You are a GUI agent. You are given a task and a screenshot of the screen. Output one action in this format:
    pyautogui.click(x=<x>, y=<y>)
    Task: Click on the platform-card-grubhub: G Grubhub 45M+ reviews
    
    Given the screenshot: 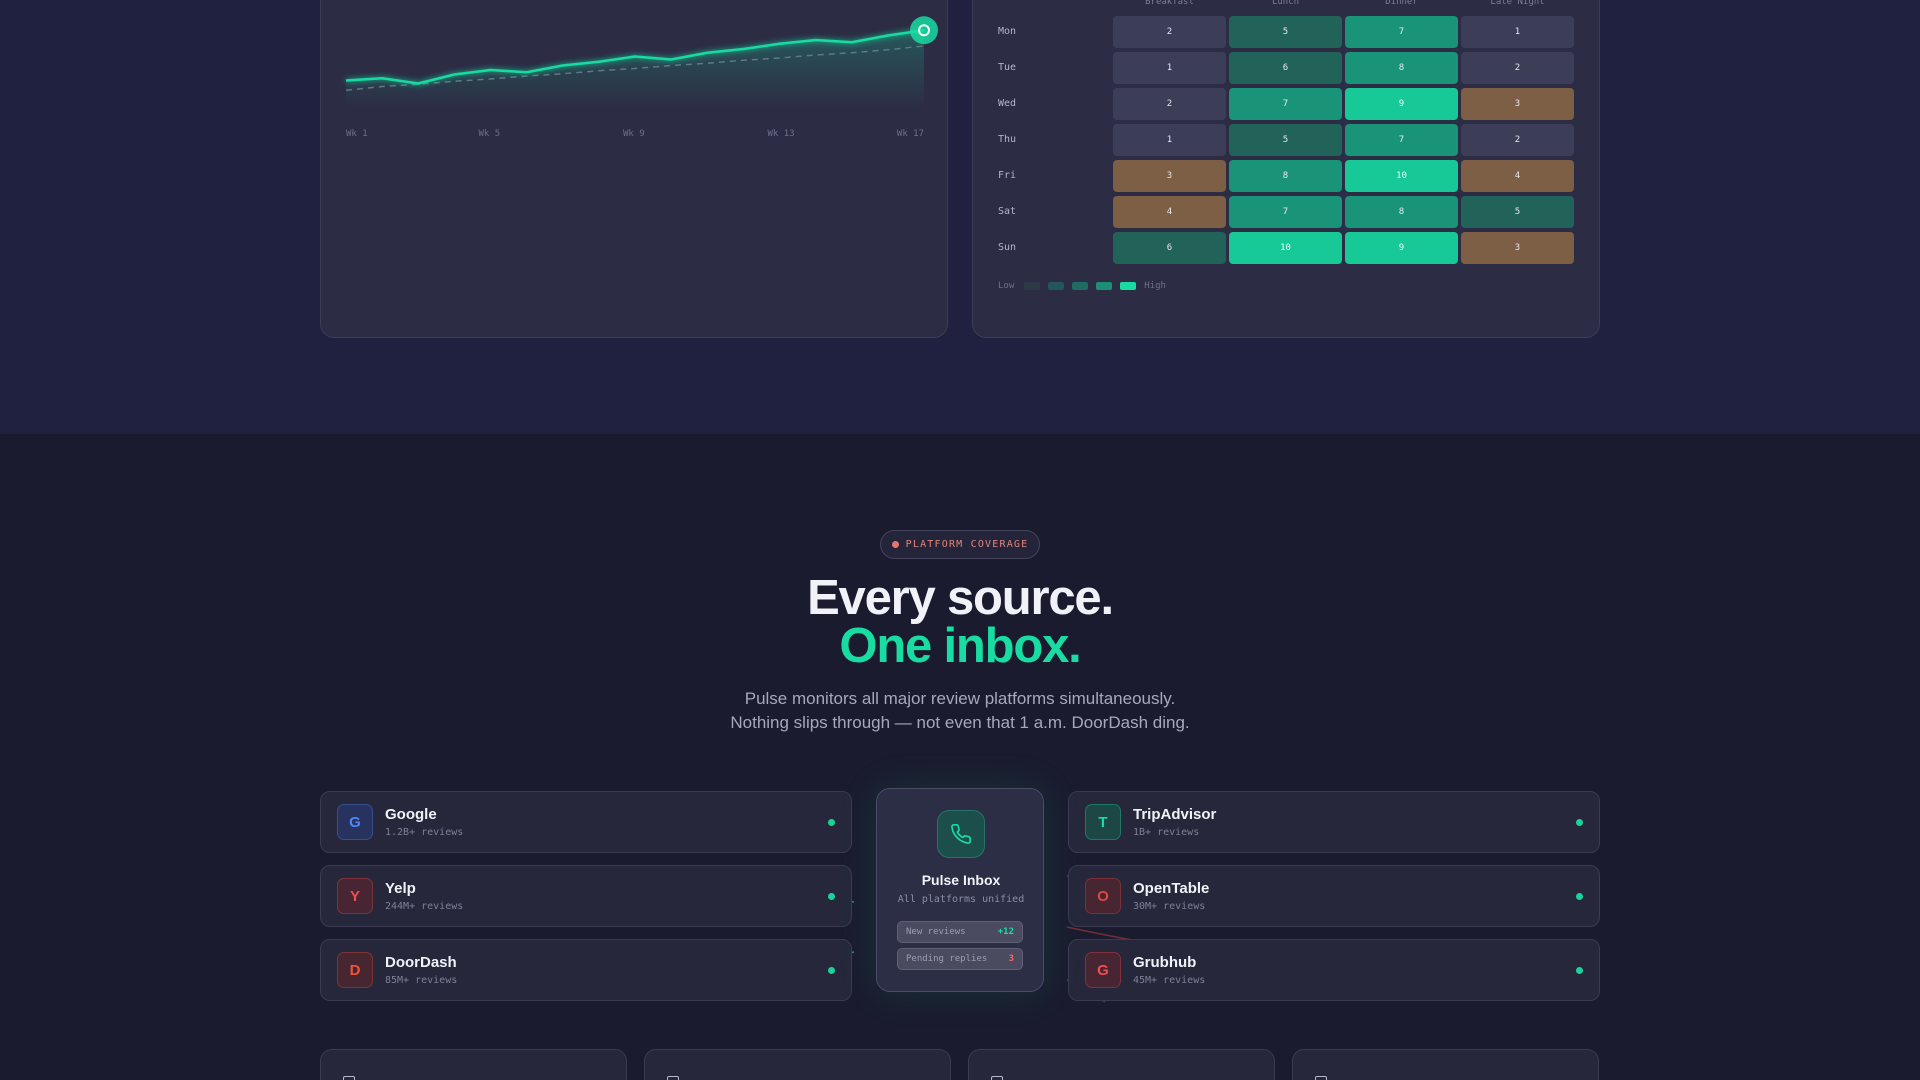 What is the action you would take?
    pyautogui.click(x=1334, y=970)
    